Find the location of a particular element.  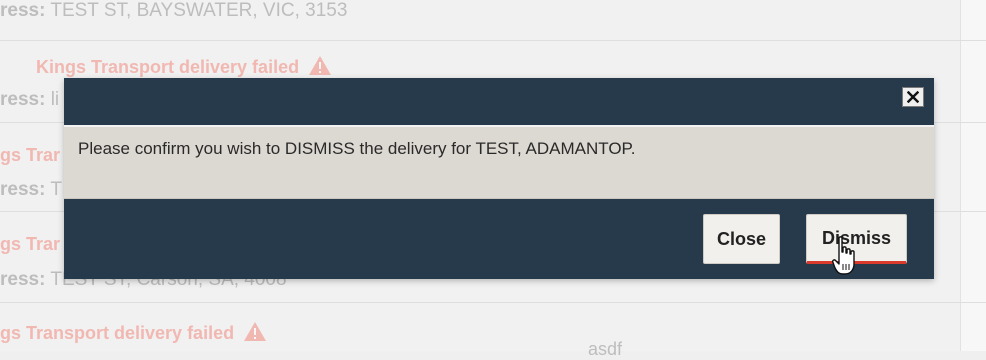

note-text: asdf is located at coordinates (605, 349).